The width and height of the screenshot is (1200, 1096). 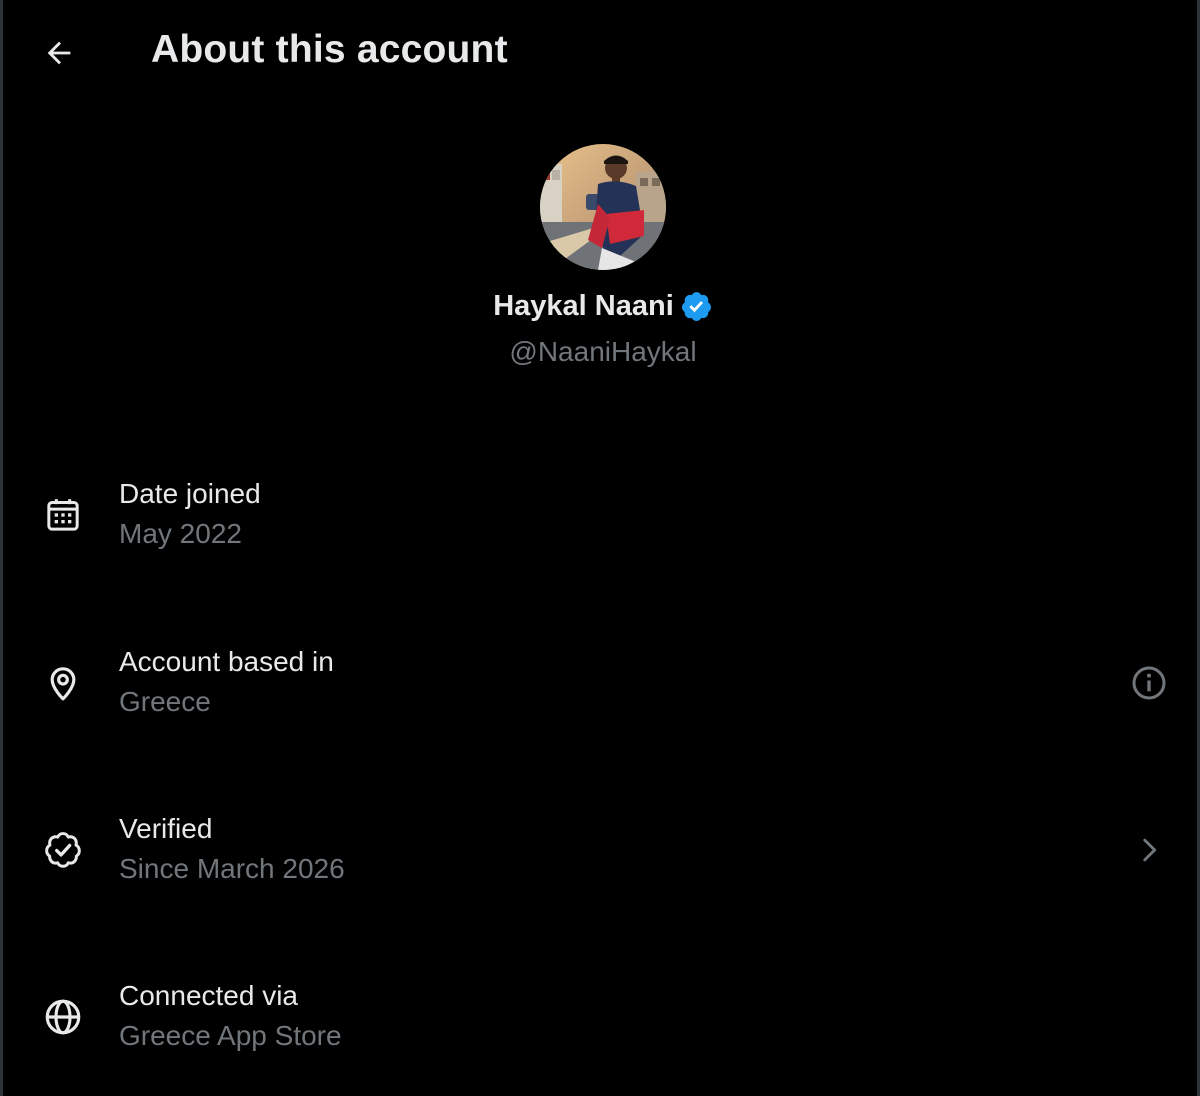 I want to click on avatar, so click(x=603, y=207).